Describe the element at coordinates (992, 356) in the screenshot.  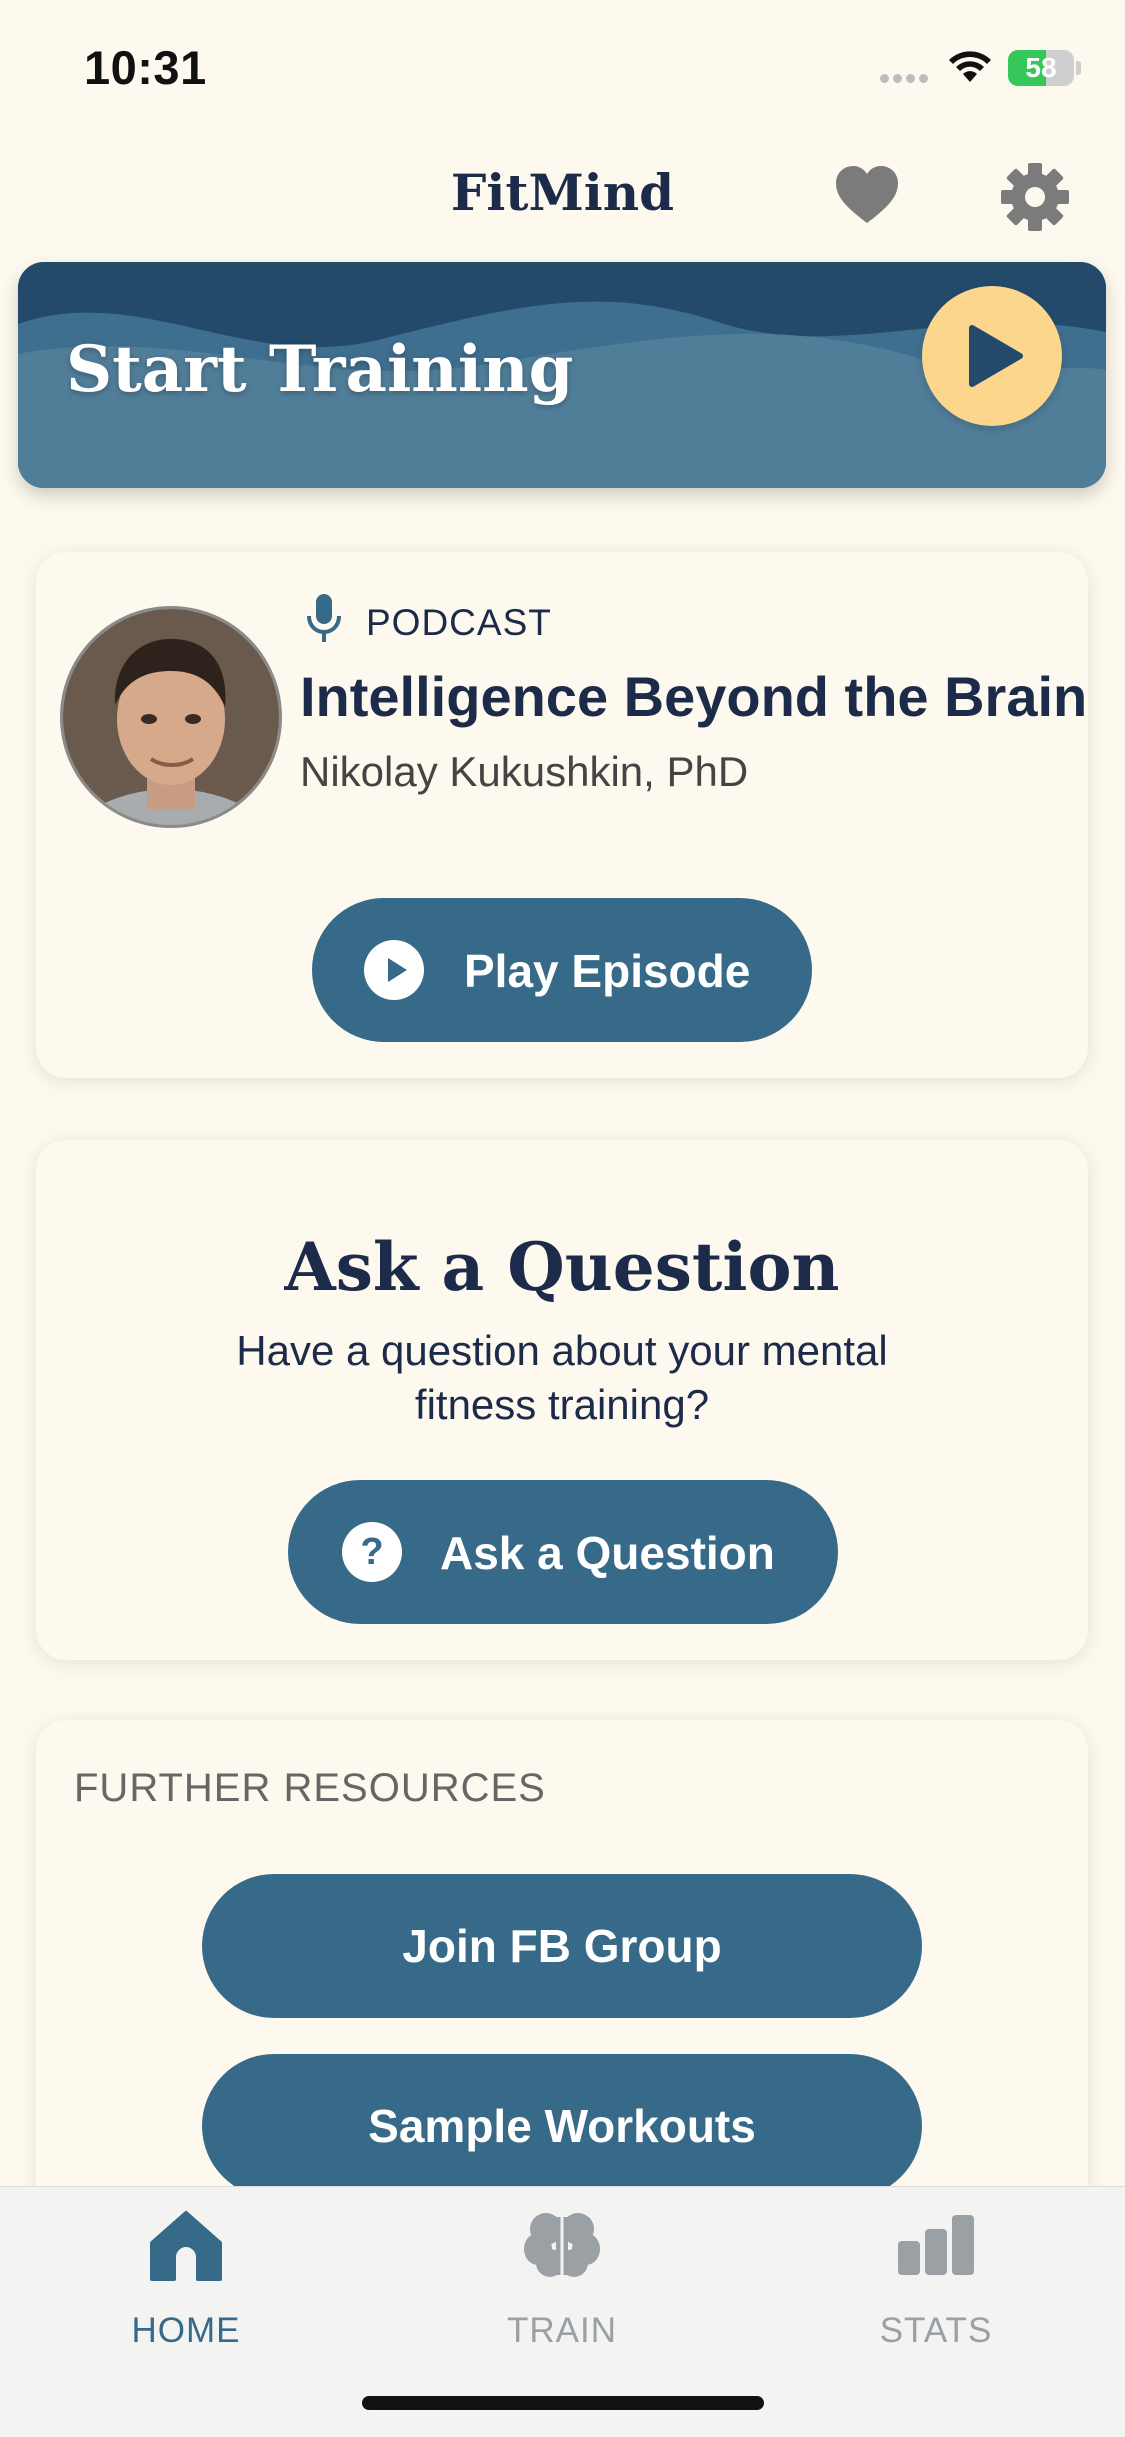
I see `play-icon` at that location.